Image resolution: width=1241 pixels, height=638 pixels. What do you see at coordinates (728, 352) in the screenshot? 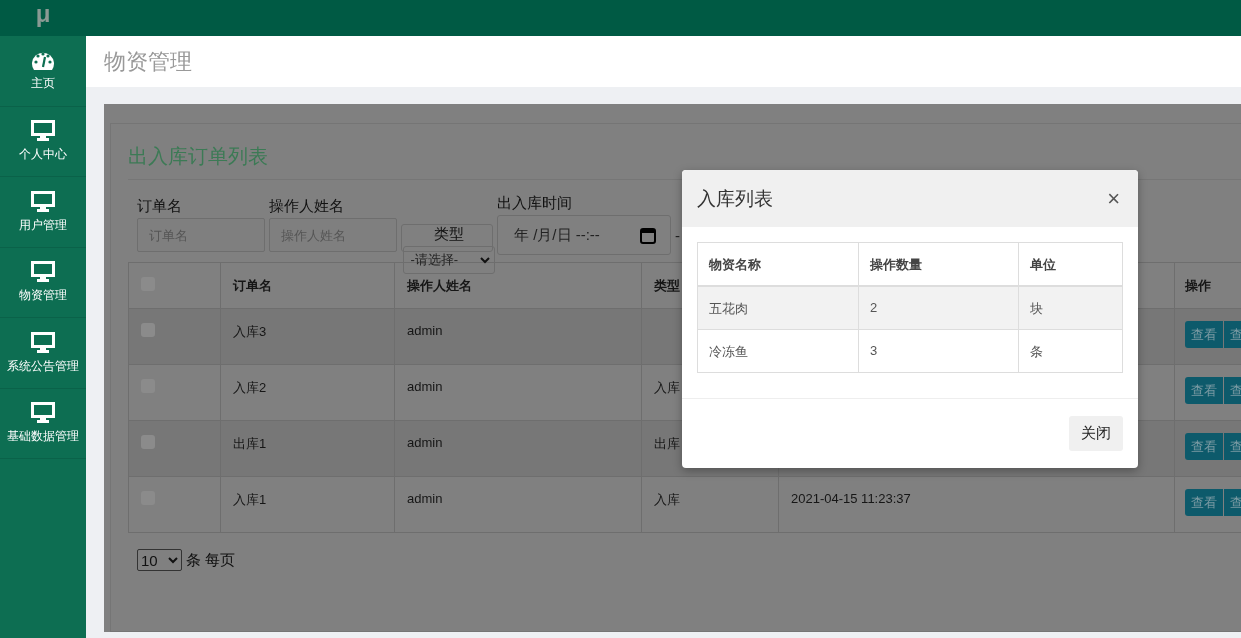
I see `table-cell-text: 冷冻鱼` at bounding box center [728, 352].